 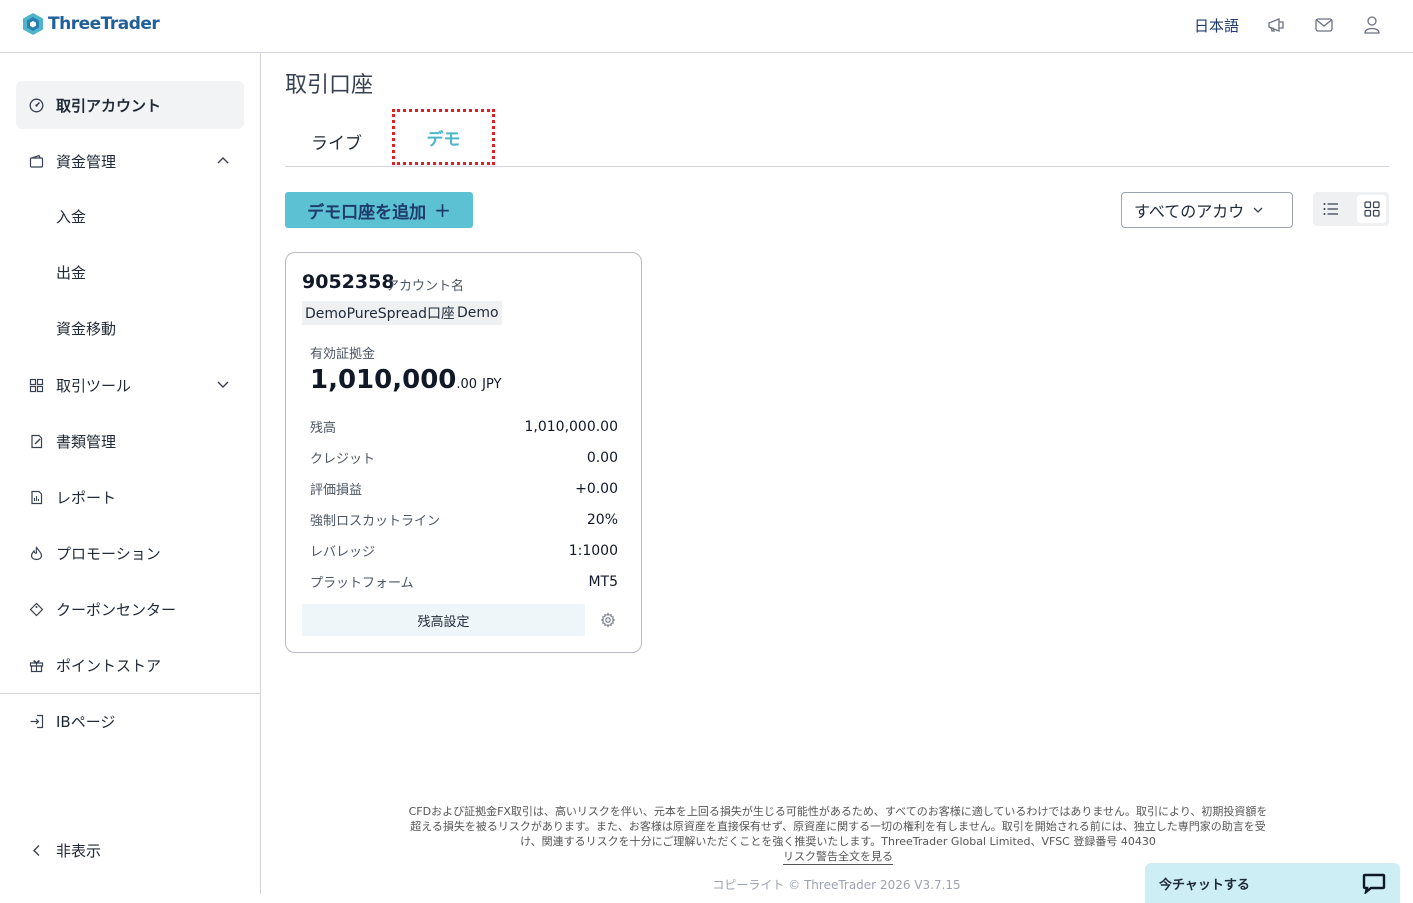 I want to click on sidebar-item-trading-tools: 取引ツール, so click(x=130, y=385).